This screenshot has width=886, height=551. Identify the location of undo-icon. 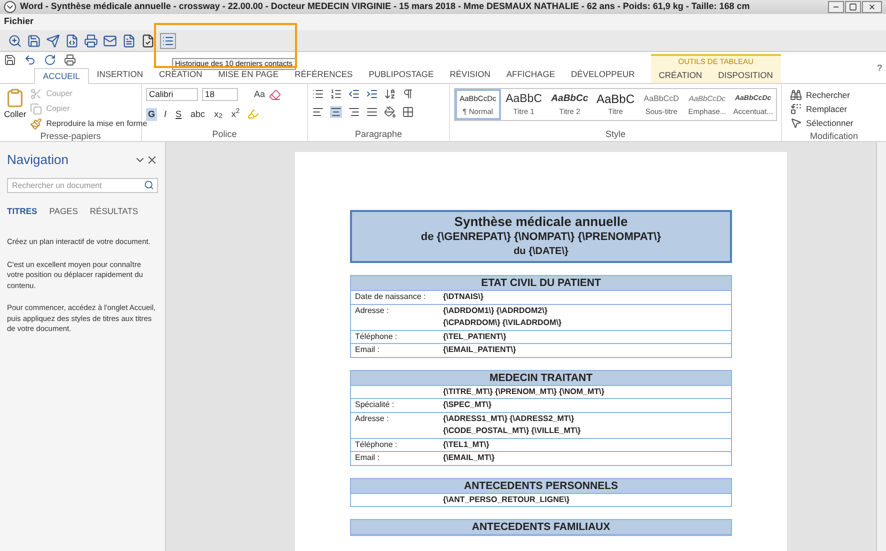
(30, 60).